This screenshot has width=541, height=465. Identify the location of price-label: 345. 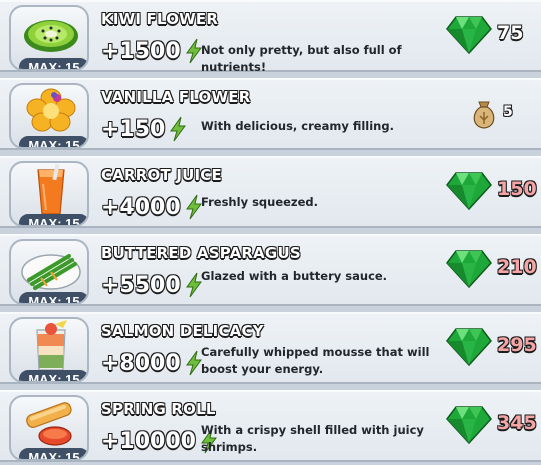
(517, 423).